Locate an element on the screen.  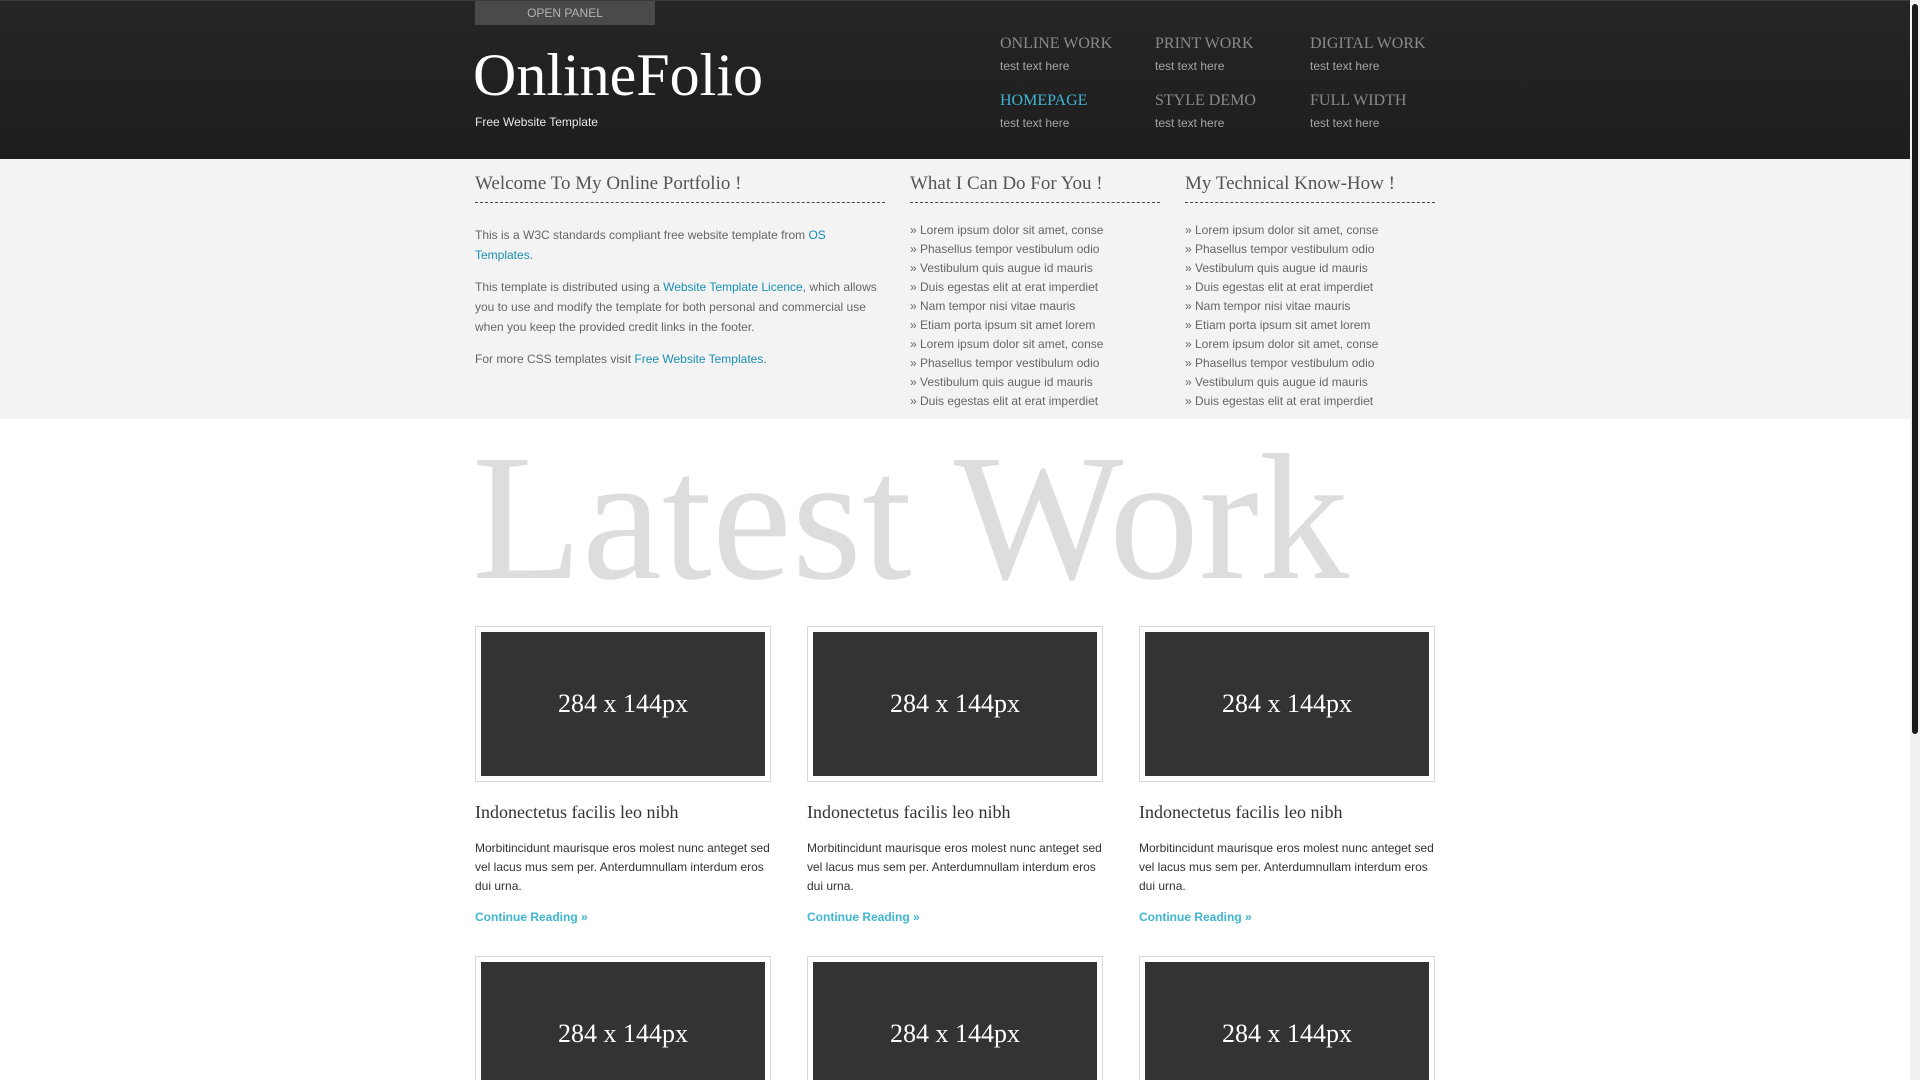
paragraph-text: This template is distributed using a is located at coordinates (569, 287).